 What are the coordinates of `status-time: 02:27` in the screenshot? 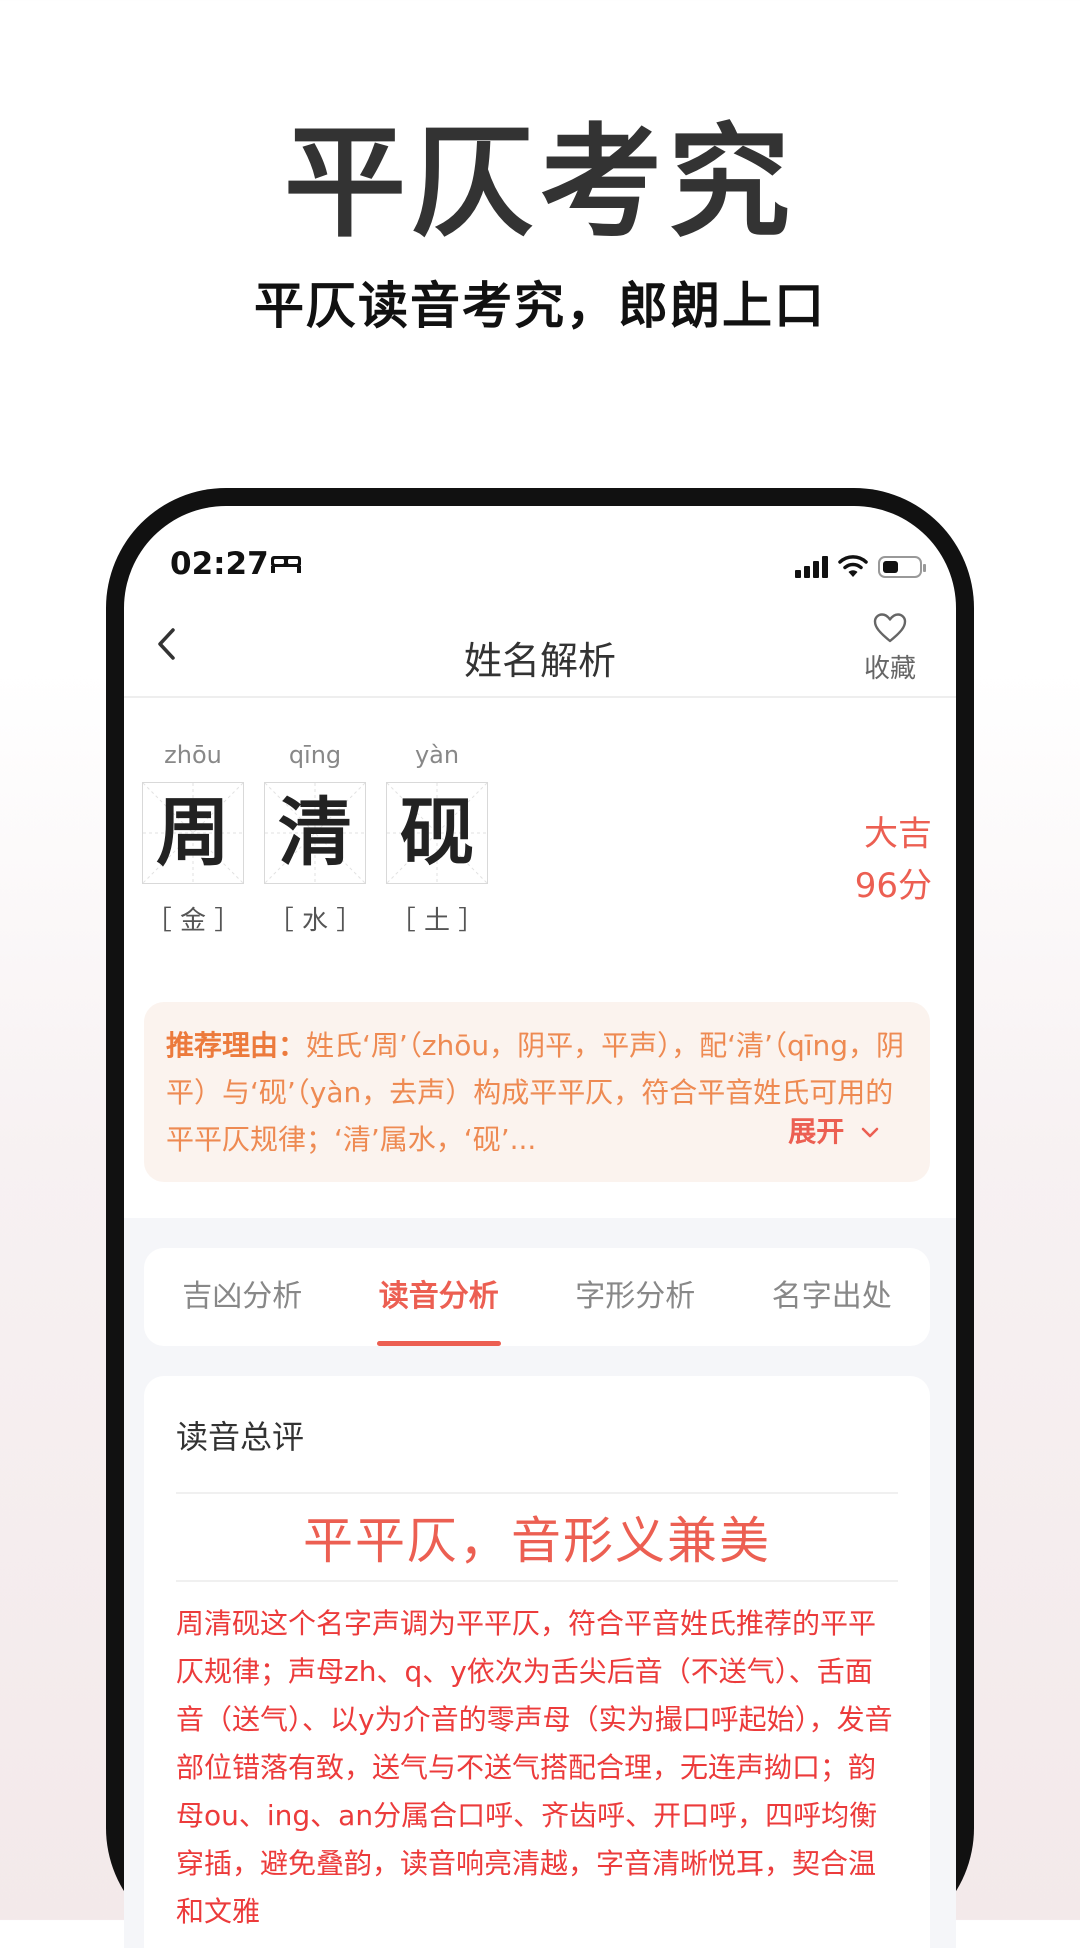 It's located at (219, 564).